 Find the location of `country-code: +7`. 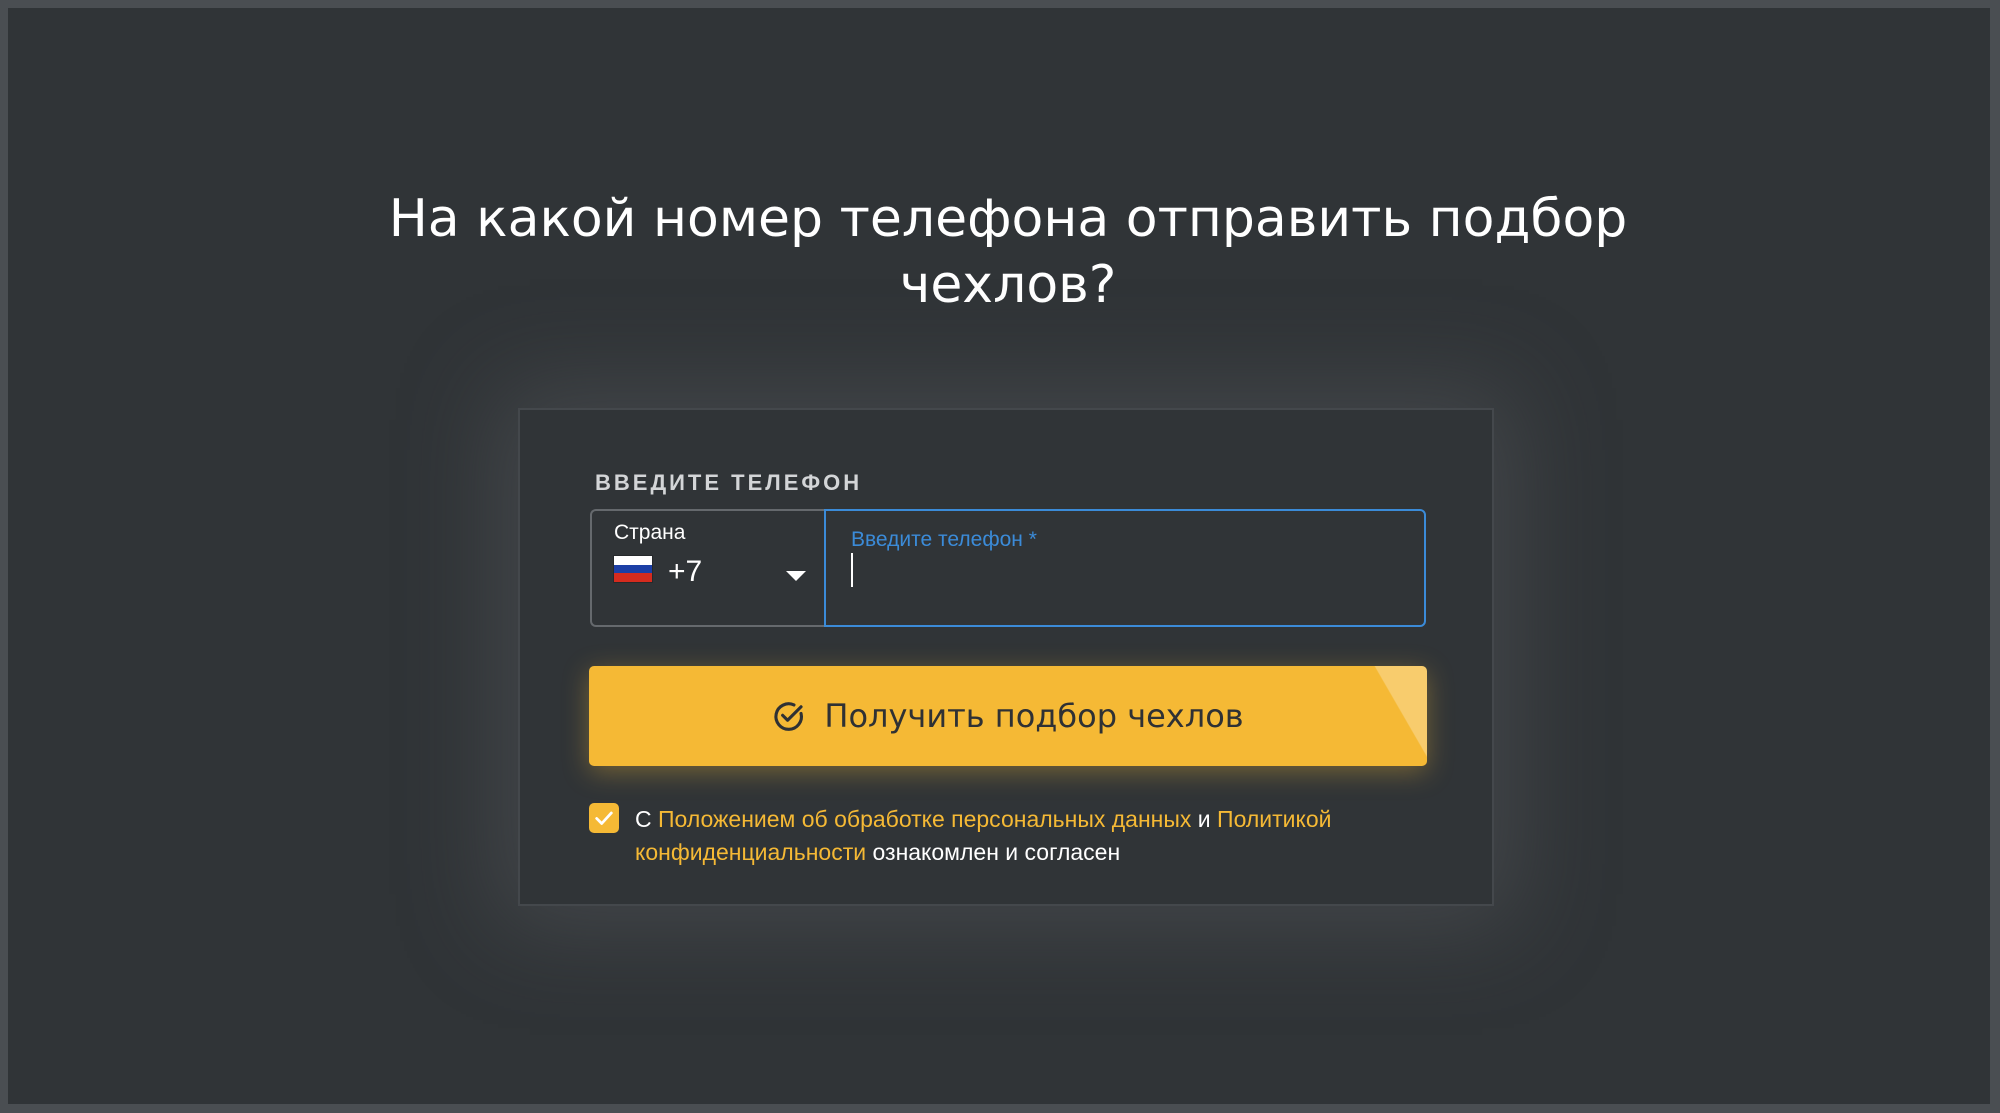

country-code: +7 is located at coordinates (685, 571).